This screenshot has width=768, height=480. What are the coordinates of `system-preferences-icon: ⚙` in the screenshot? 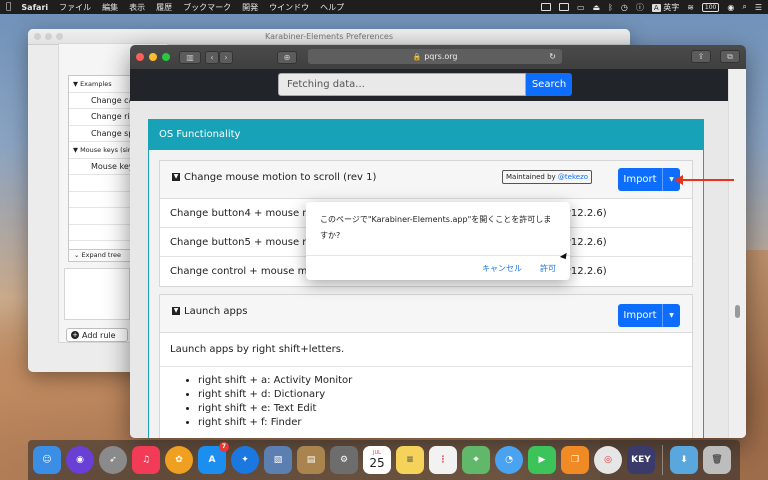 It's located at (344, 460).